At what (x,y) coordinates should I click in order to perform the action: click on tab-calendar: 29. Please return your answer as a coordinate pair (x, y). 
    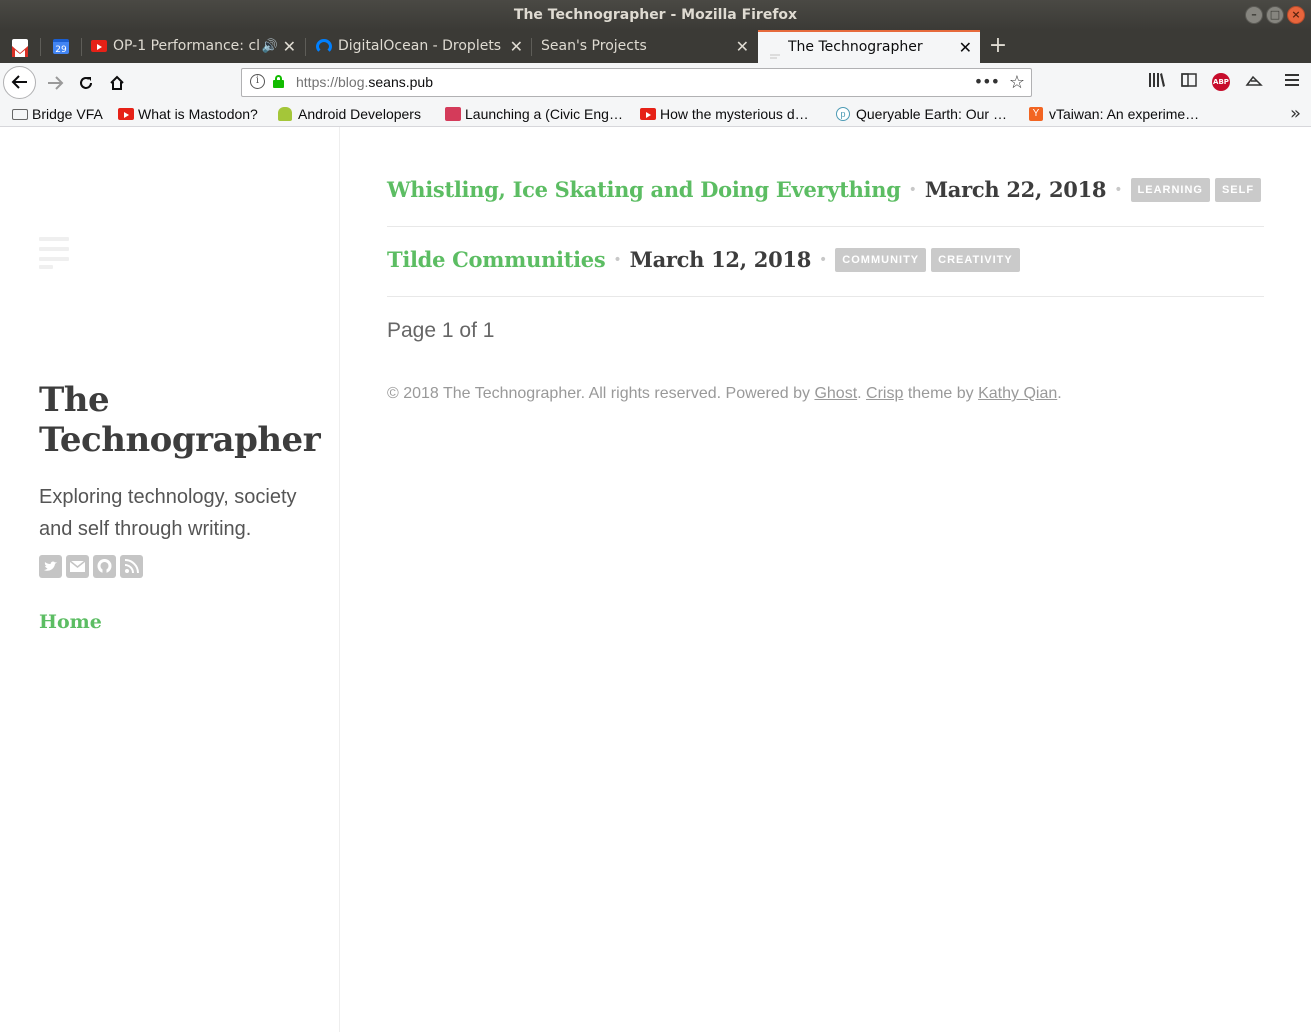
    Looking at the image, I should click on (61, 46).